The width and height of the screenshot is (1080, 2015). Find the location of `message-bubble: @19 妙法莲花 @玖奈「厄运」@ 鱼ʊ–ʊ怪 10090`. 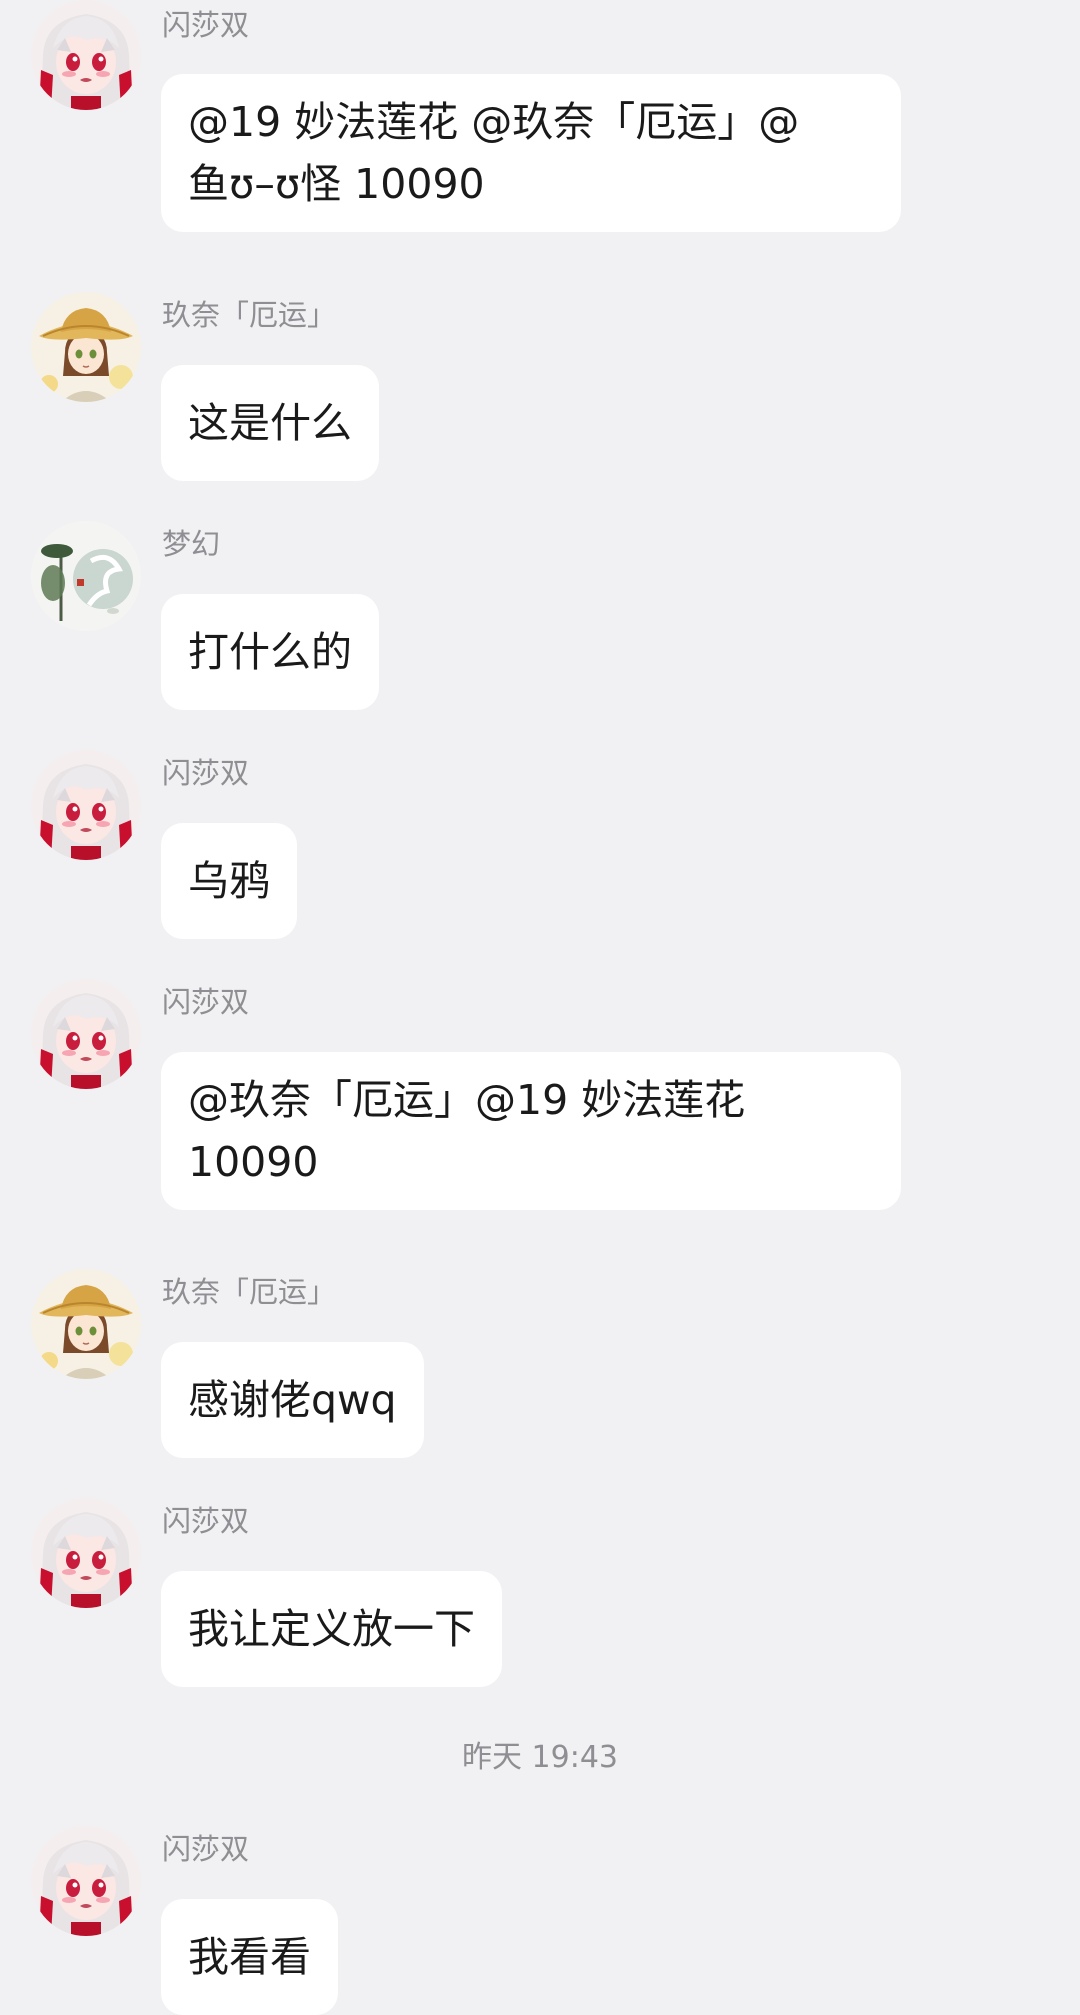

message-bubble: @19 妙法莲花 @玖奈「厄运」@ 鱼ʊ–ʊ怪 10090 is located at coordinates (531, 153).